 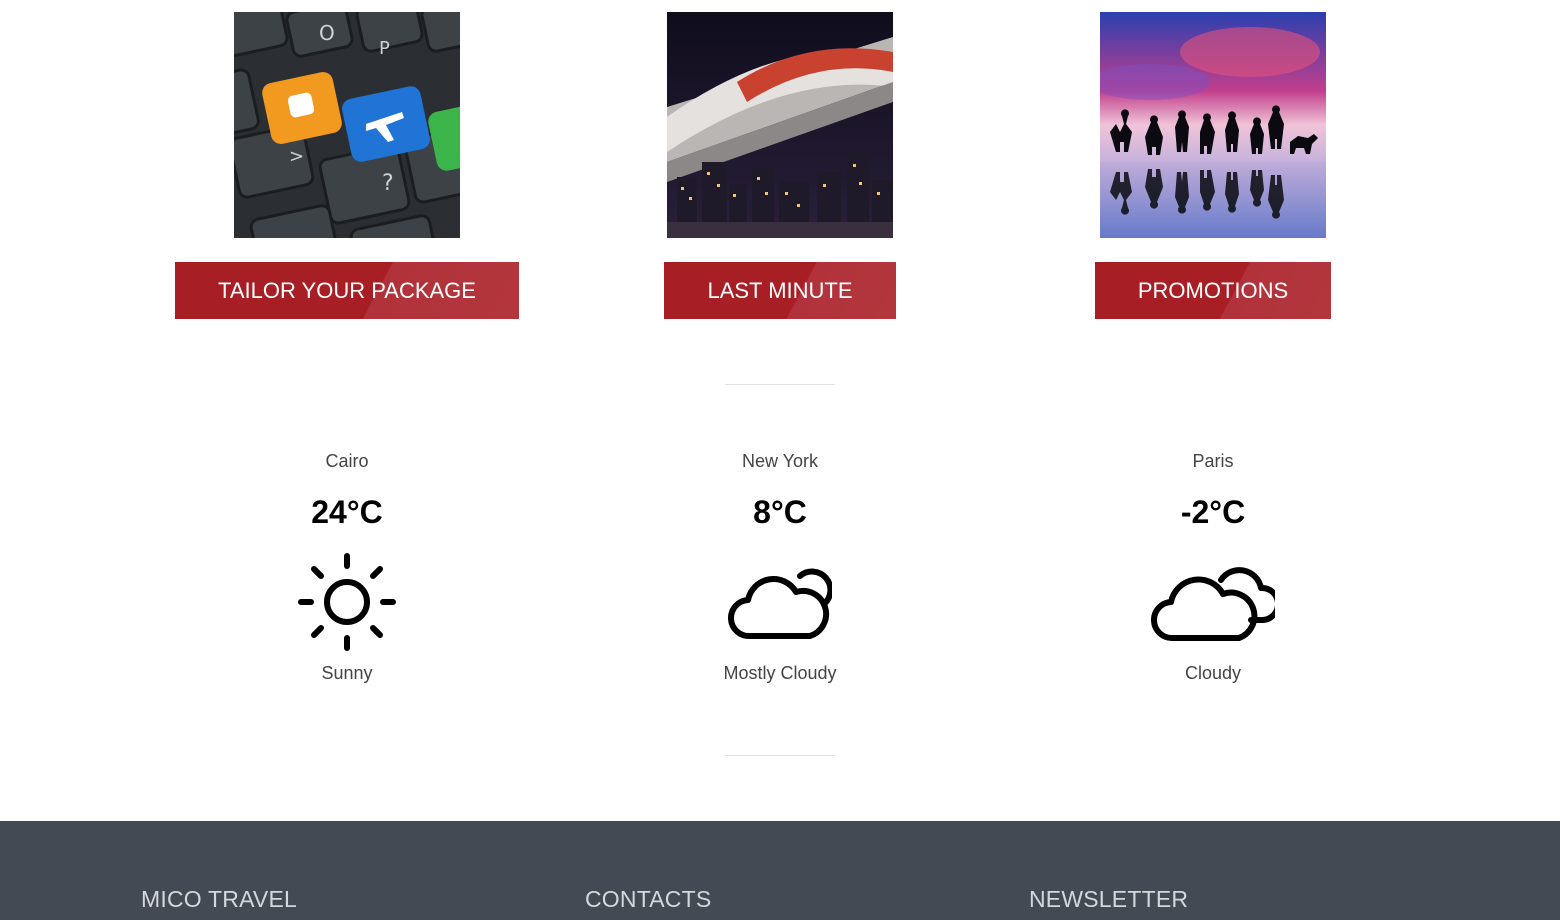 I want to click on condition: Sunny, so click(x=347, y=673).